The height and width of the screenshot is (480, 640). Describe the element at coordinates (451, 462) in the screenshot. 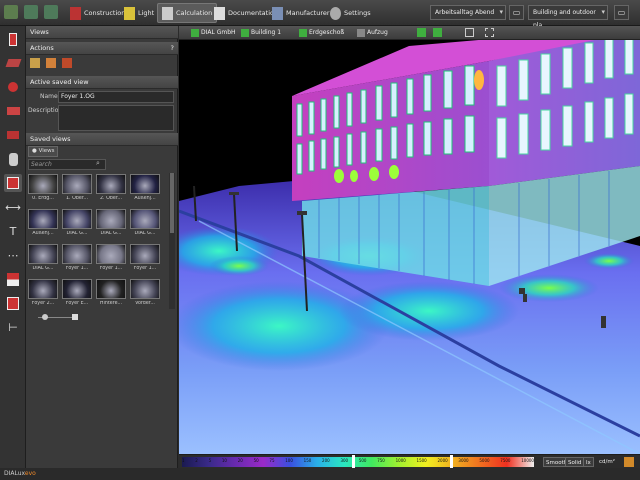

I see `scale-marker-high` at that location.